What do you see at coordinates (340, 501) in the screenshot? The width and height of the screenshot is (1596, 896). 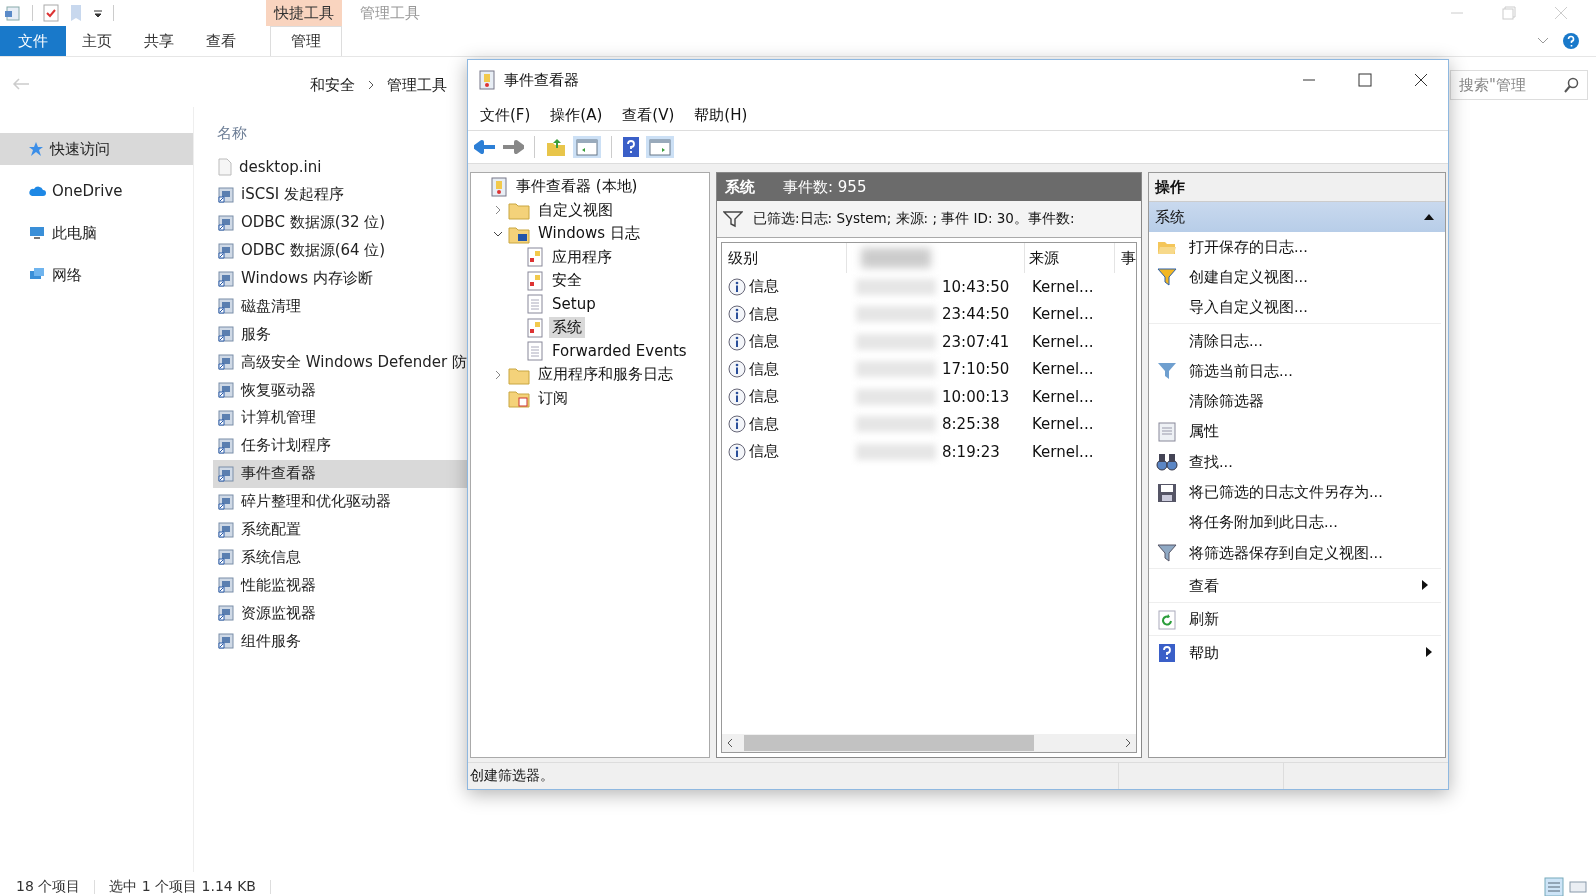 I see `file-item: 碎片整理和优化驱动器` at bounding box center [340, 501].